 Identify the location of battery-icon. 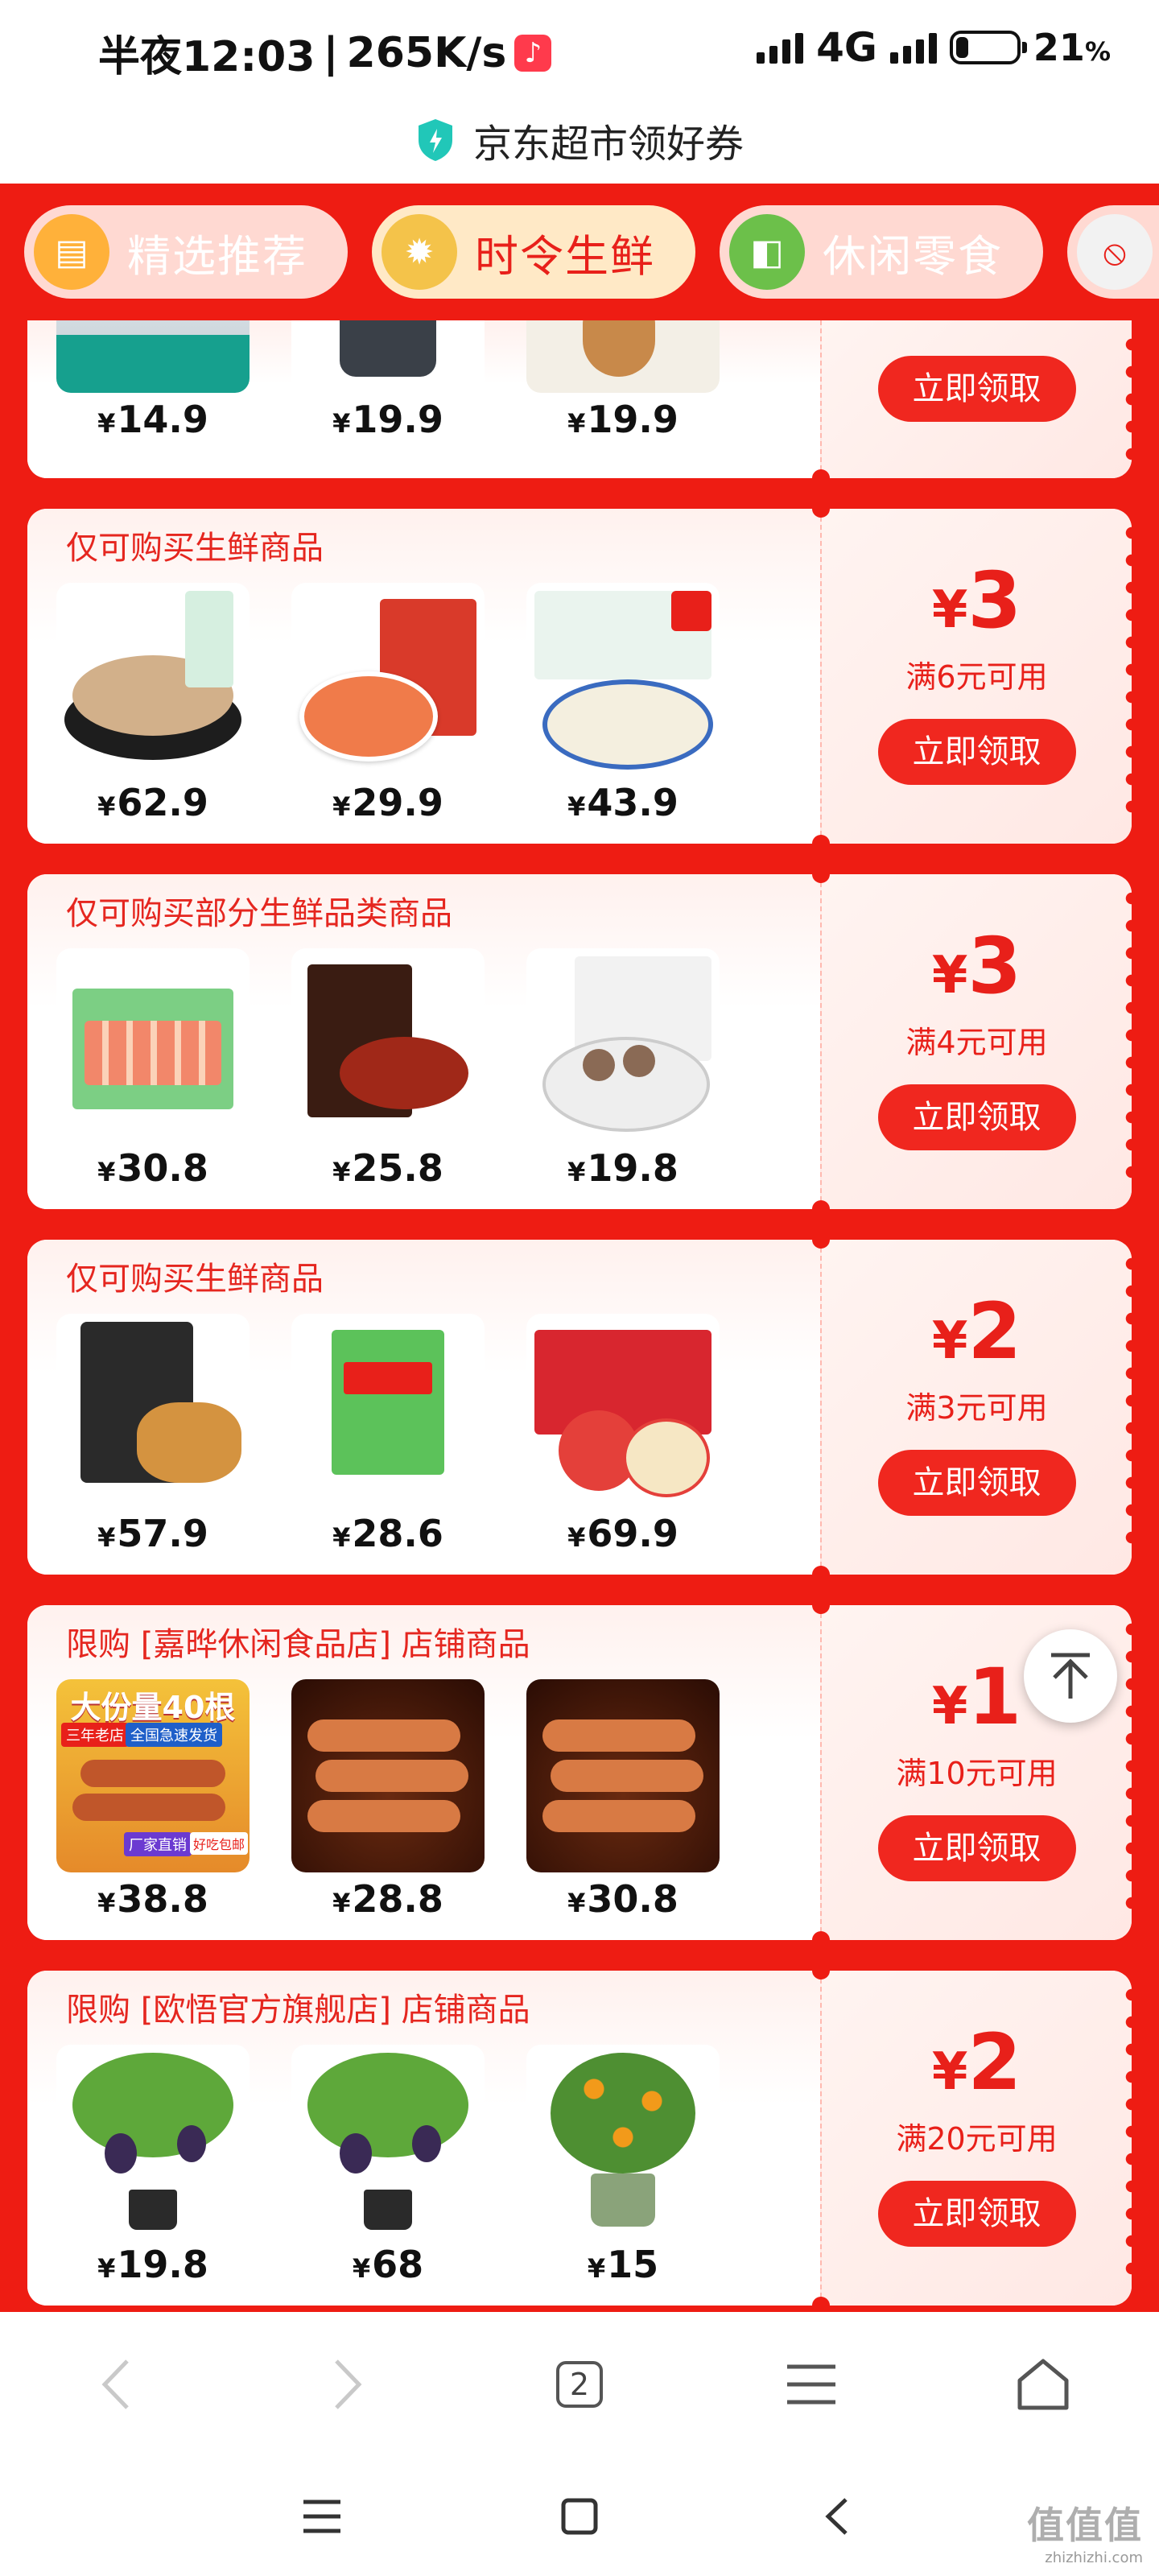
(988, 47).